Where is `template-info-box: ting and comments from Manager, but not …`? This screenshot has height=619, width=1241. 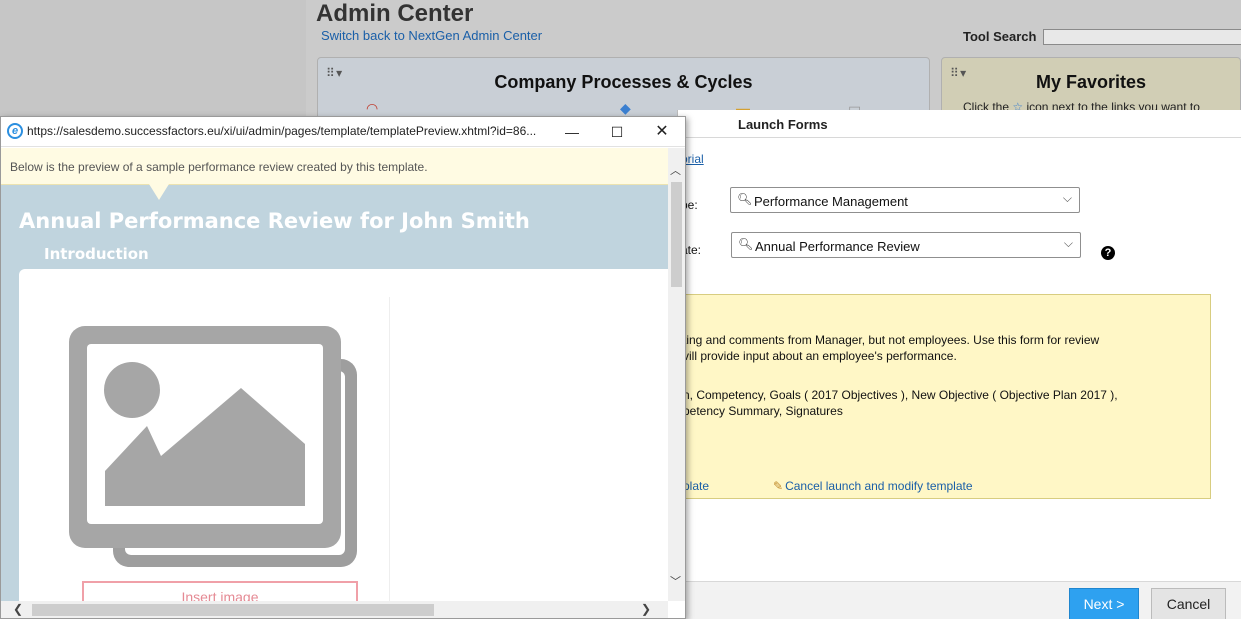 template-info-box: ting and comments from Manager, but not … is located at coordinates (944, 396).